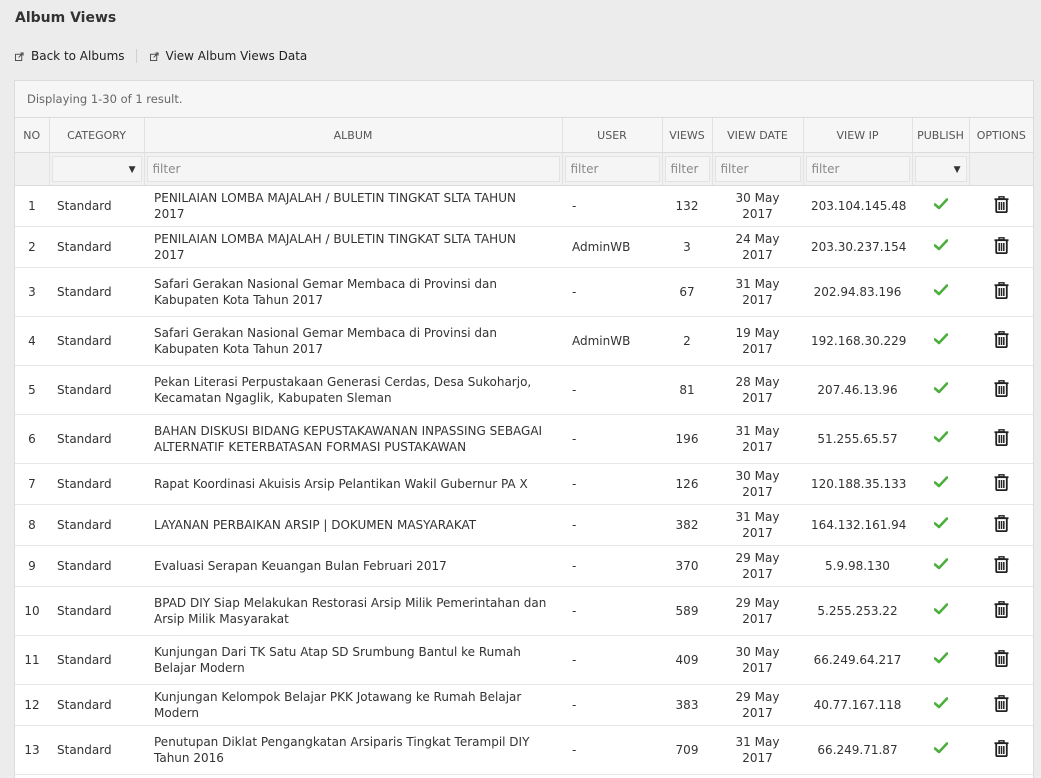 The image size is (1041, 778). What do you see at coordinates (32, 705) in the screenshot?
I see `cell-no: 12` at bounding box center [32, 705].